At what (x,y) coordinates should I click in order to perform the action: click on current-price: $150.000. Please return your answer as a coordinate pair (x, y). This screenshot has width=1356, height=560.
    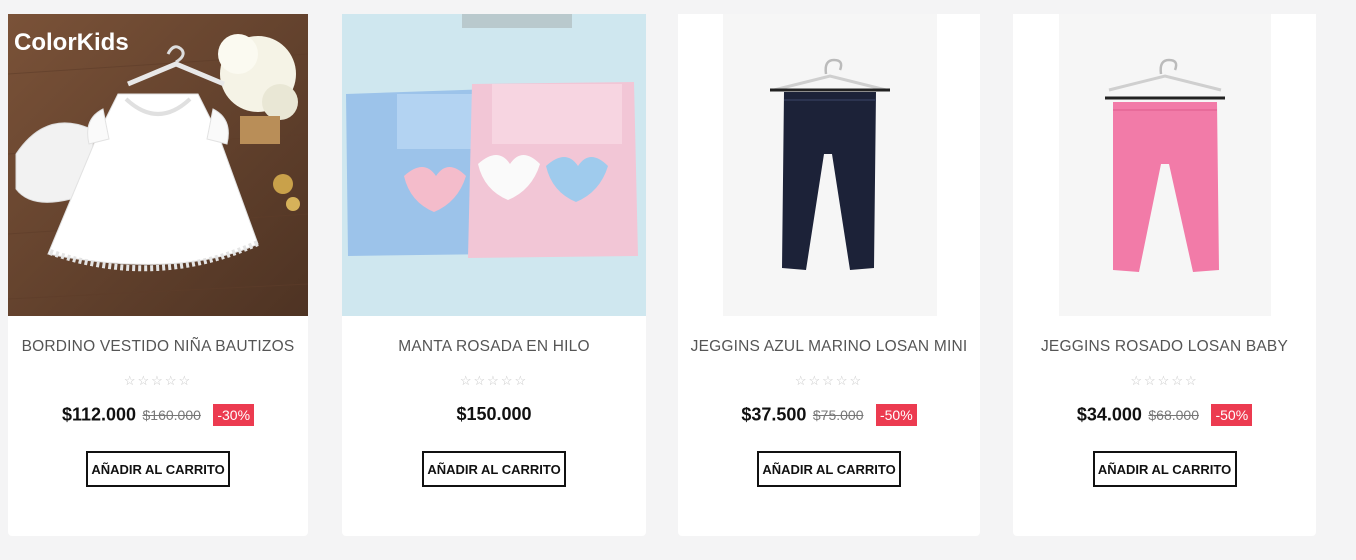
    Looking at the image, I should click on (494, 414).